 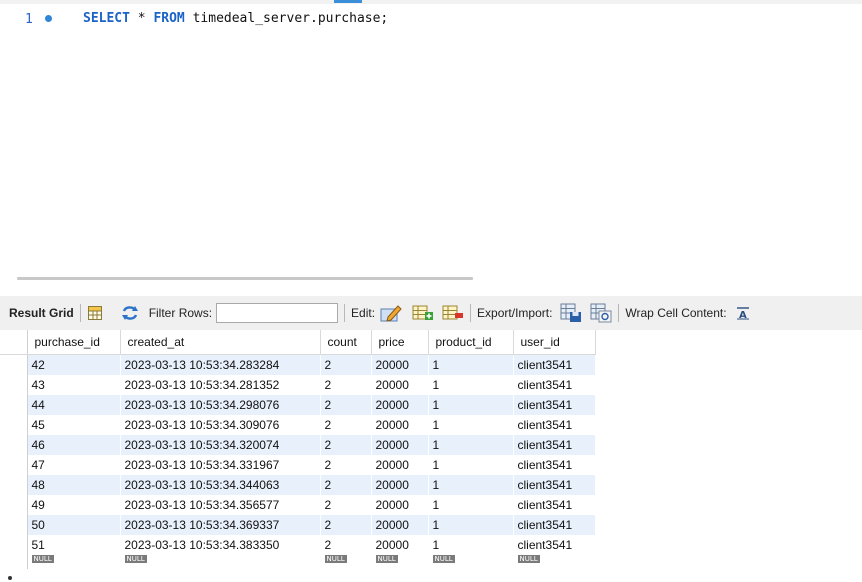 I want to click on table-cell: 47, so click(x=74, y=465).